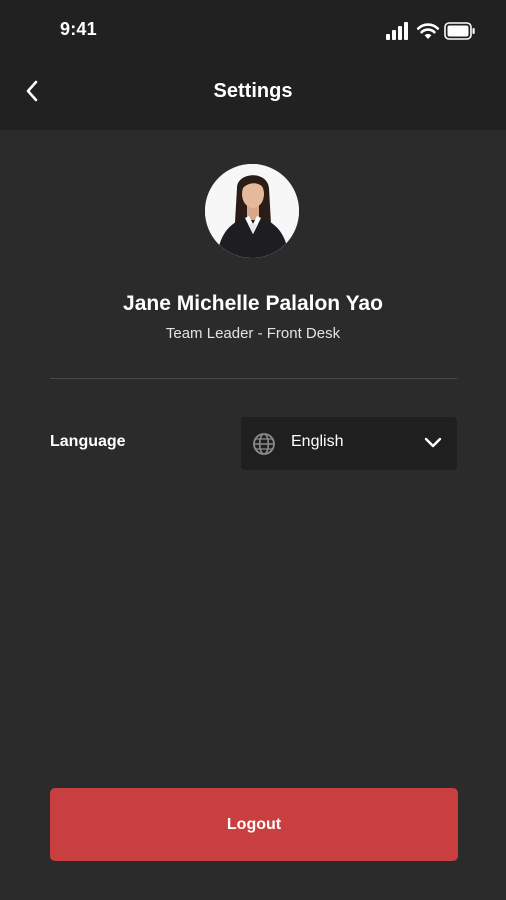  I want to click on status-time: 9:41, so click(78, 29).